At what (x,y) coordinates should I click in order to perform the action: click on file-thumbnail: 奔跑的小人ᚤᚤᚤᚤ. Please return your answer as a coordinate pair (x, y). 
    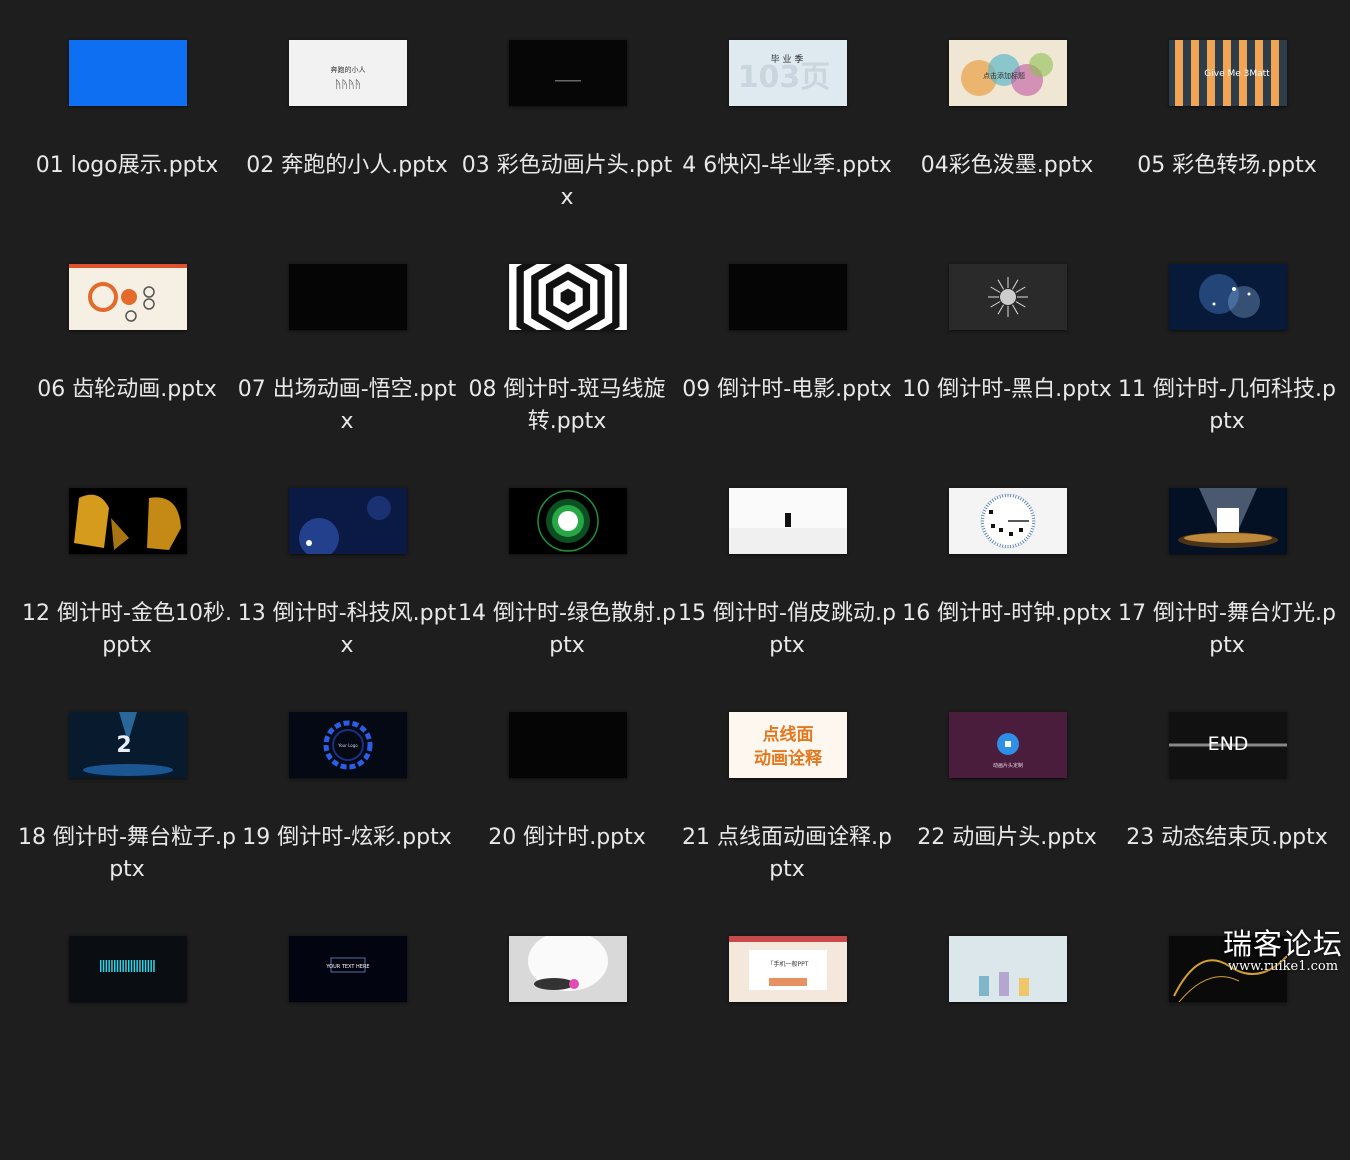
    Looking at the image, I should click on (348, 73).